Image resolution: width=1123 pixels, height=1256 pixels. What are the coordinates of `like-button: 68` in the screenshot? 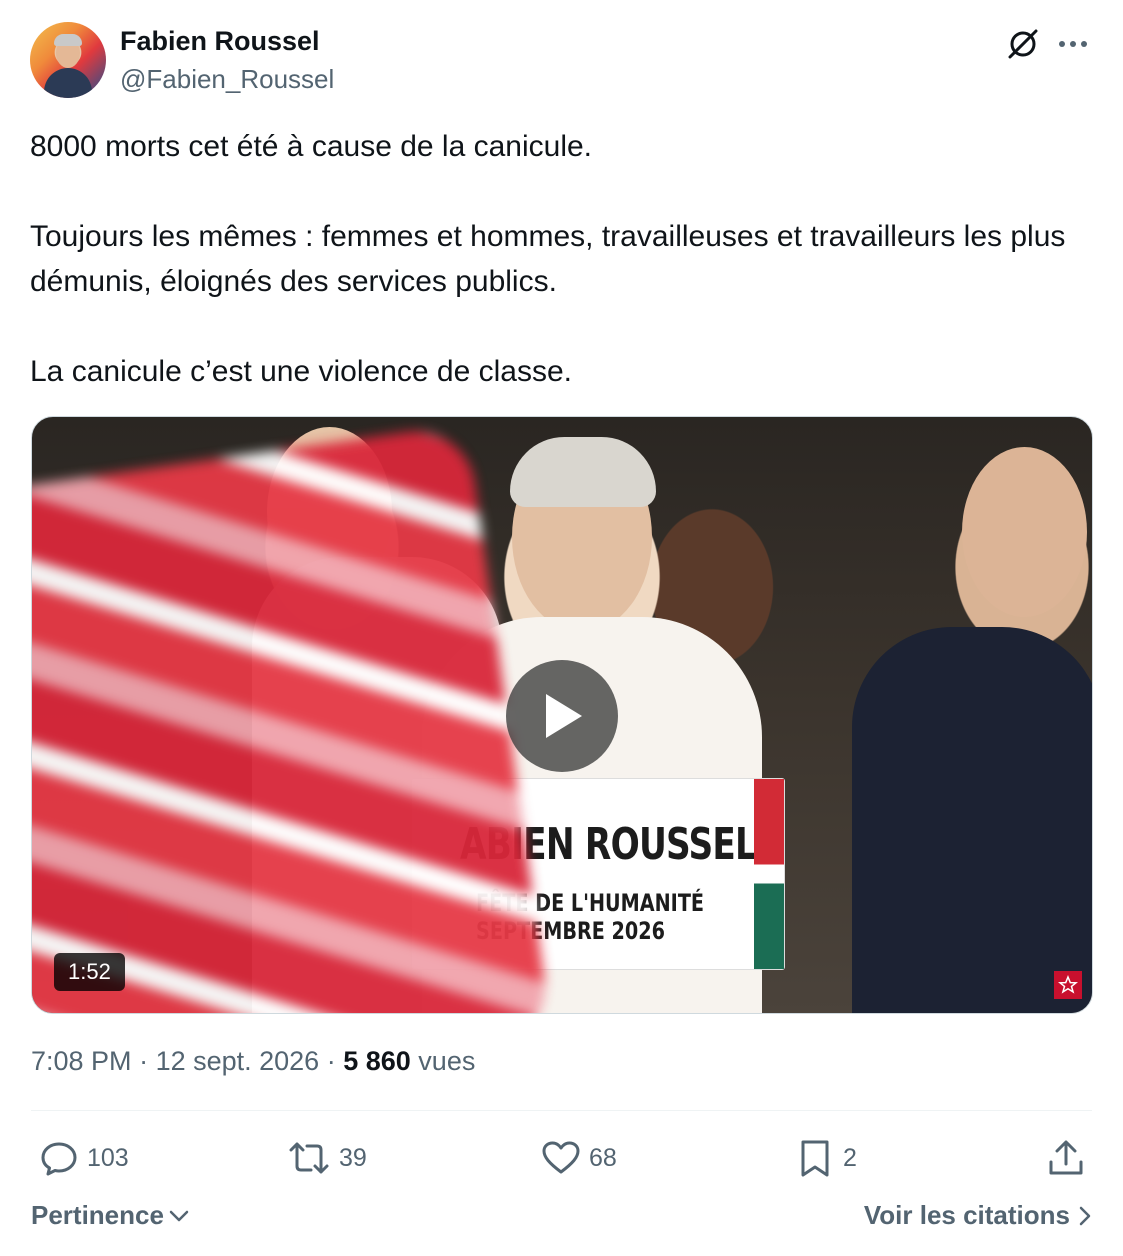 It's located at (579, 1158).